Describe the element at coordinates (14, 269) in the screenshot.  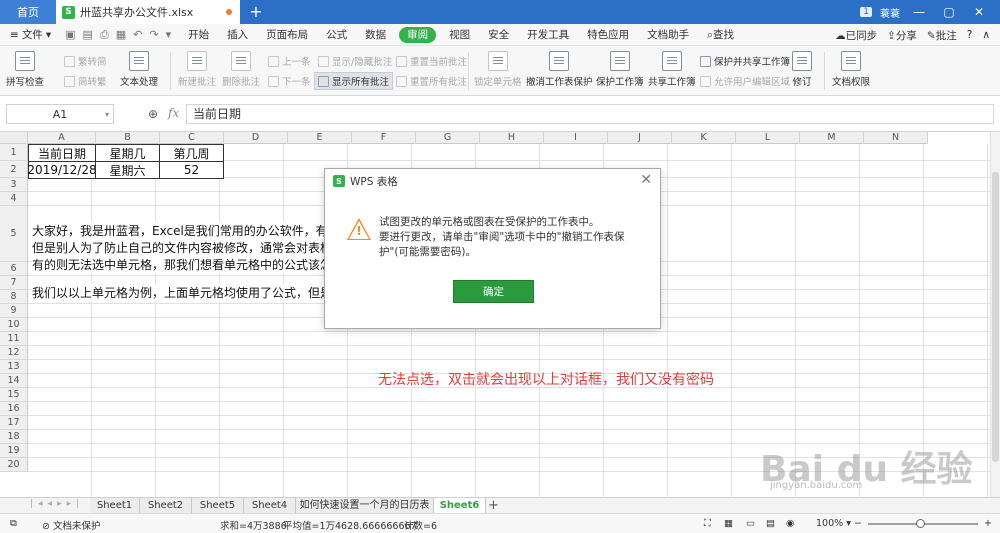
I see `row-header: 6` at that location.